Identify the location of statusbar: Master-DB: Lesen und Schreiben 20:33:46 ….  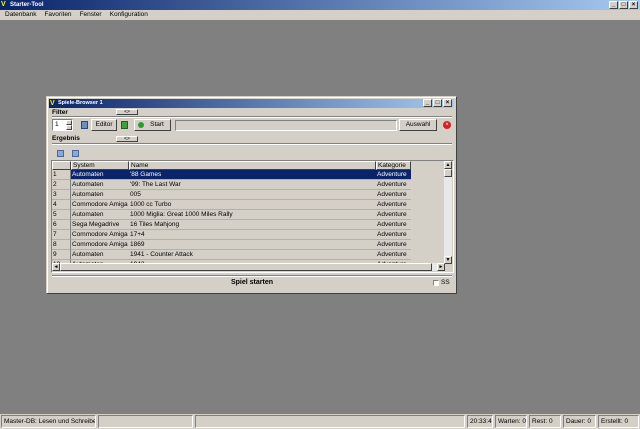
(320, 421).